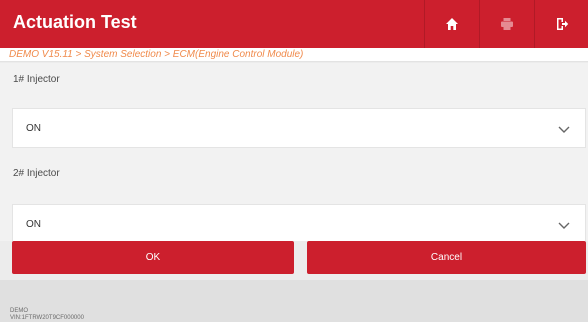 The width and height of the screenshot is (588, 322). I want to click on field-label-1: 1# Injector, so click(36, 79).